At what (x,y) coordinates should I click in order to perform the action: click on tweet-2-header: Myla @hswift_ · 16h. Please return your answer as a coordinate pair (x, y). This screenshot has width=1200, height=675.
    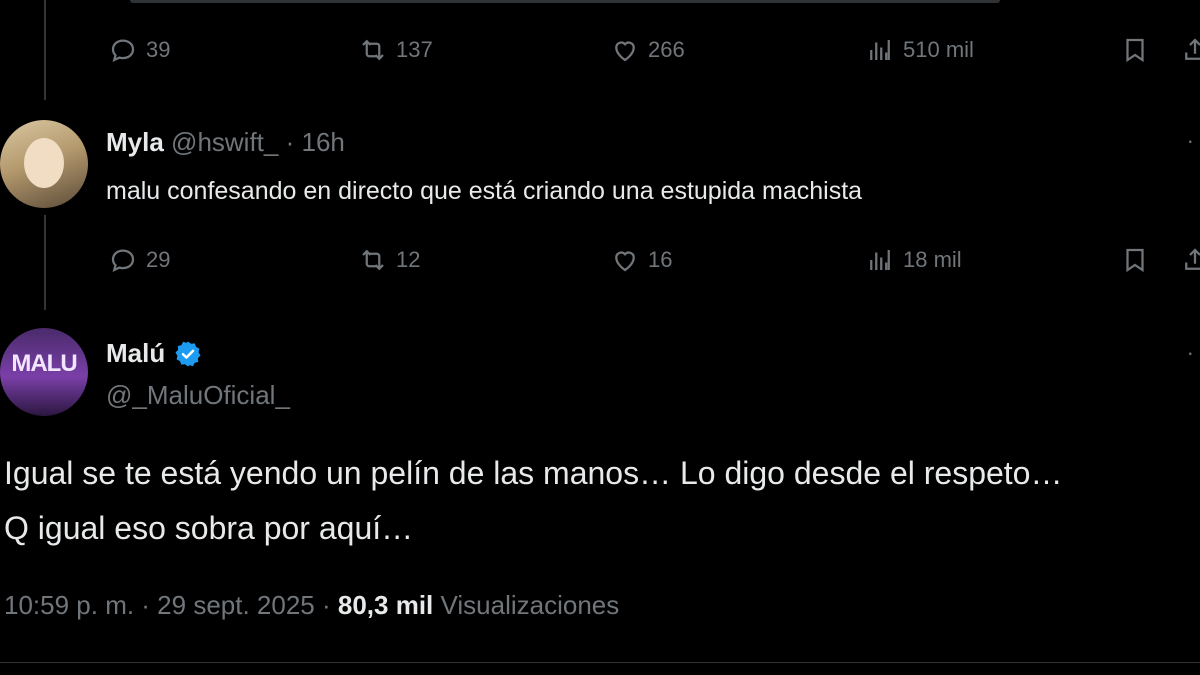
    Looking at the image, I should click on (225, 142).